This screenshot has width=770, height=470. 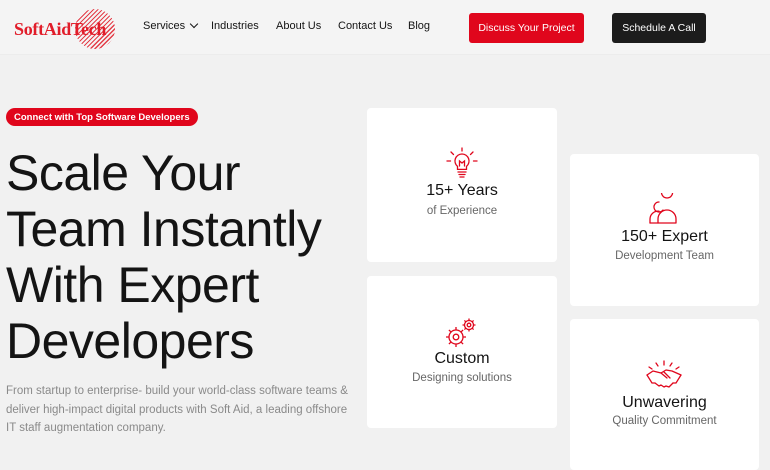 I want to click on stat-card-custom: Custom Designing solutions, so click(x=462, y=352).